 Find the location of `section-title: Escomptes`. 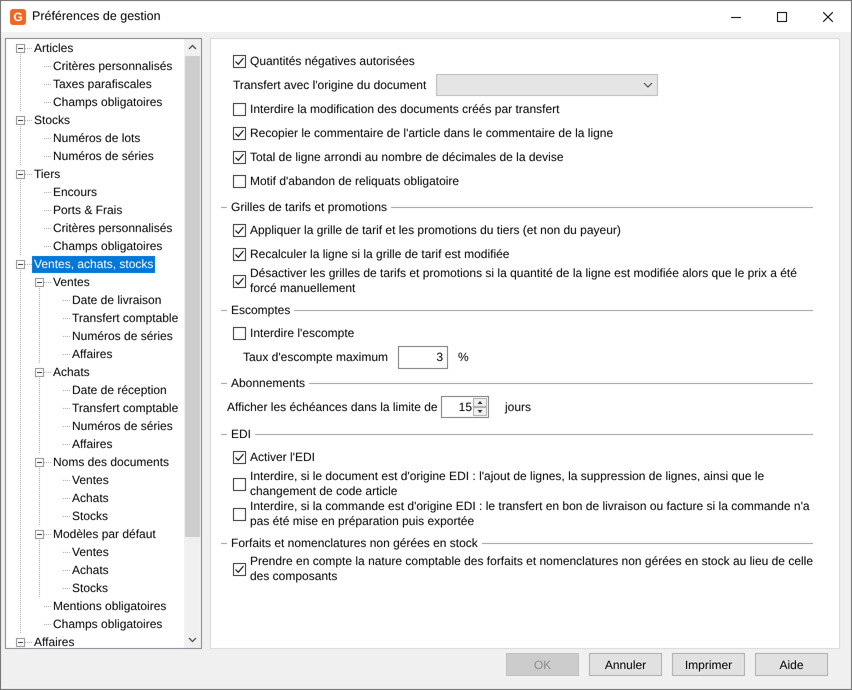

section-title: Escomptes is located at coordinates (261, 310).